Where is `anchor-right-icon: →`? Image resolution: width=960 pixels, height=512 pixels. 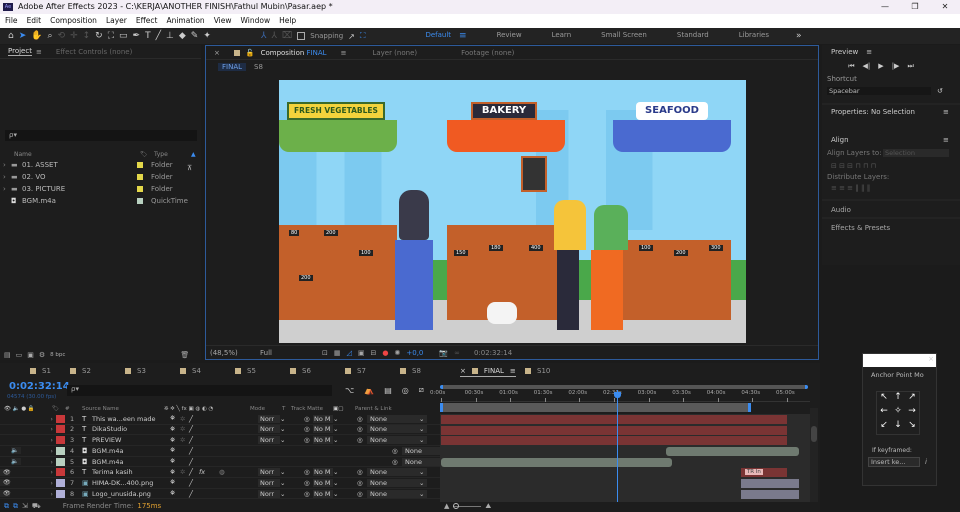
anchor-right-icon: → is located at coordinates (912, 413).